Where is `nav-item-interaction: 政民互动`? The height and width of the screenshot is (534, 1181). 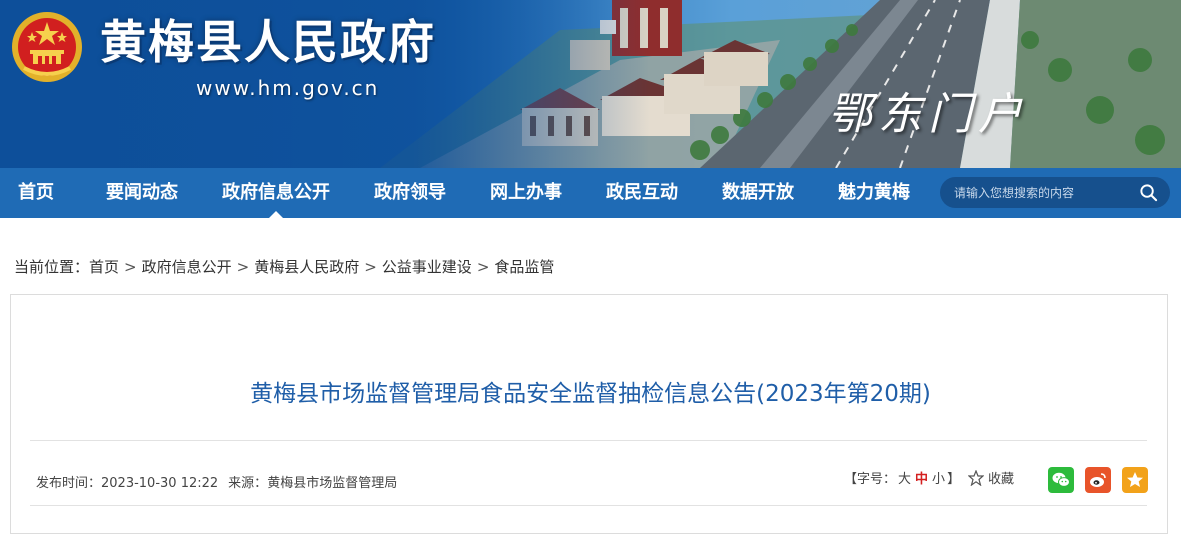 nav-item-interaction: 政民互动 is located at coordinates (642, 193).